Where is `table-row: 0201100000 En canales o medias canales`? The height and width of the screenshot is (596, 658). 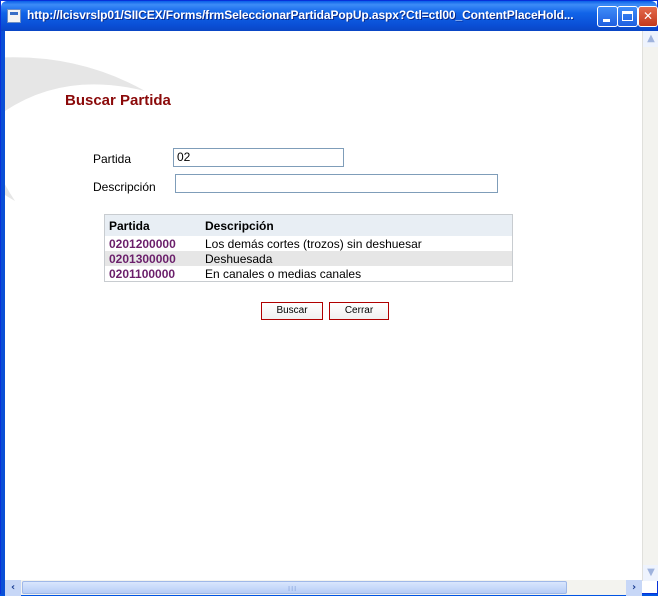
table-row: 0201100000 En canales o medias canales is located at coordinates (309, 274).